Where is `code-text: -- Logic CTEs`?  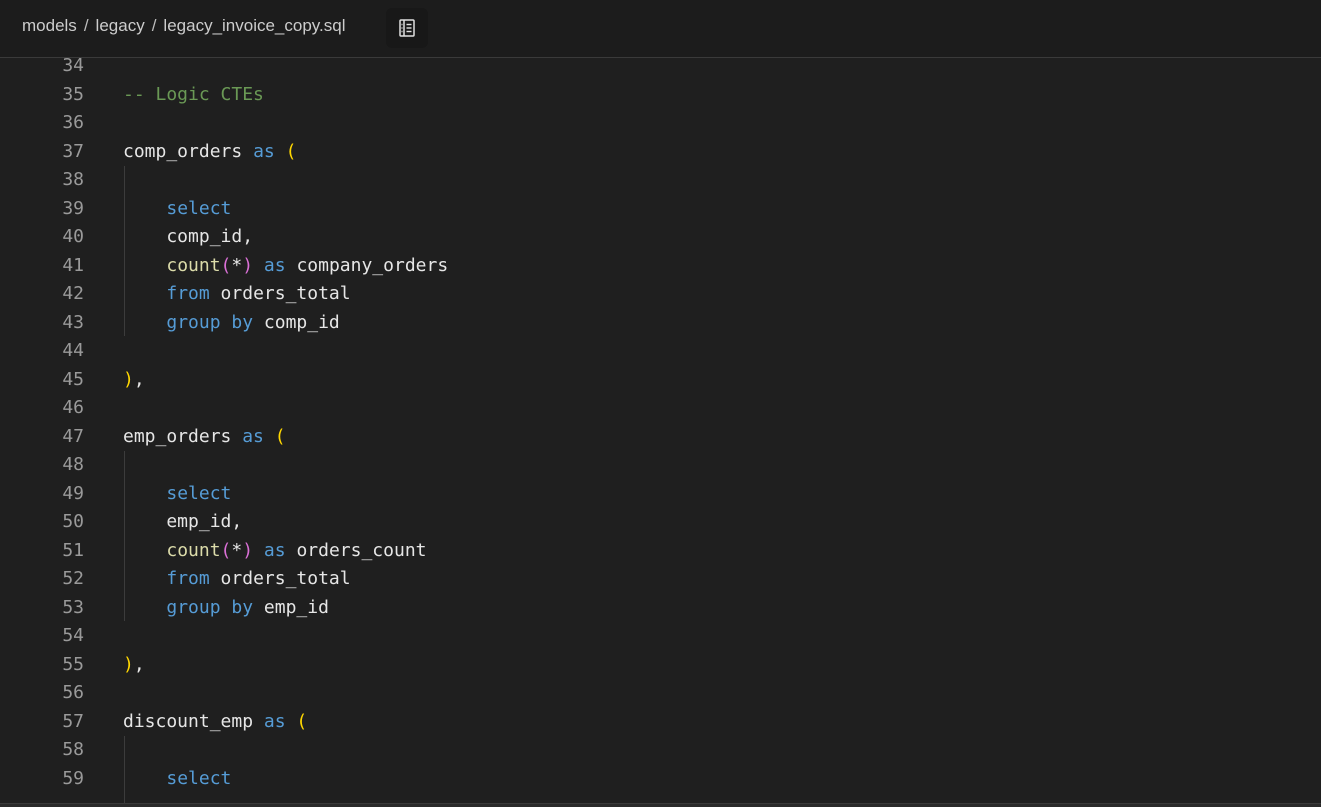
code-text: -- Logic CTEs is located at coordinates (193, 95).